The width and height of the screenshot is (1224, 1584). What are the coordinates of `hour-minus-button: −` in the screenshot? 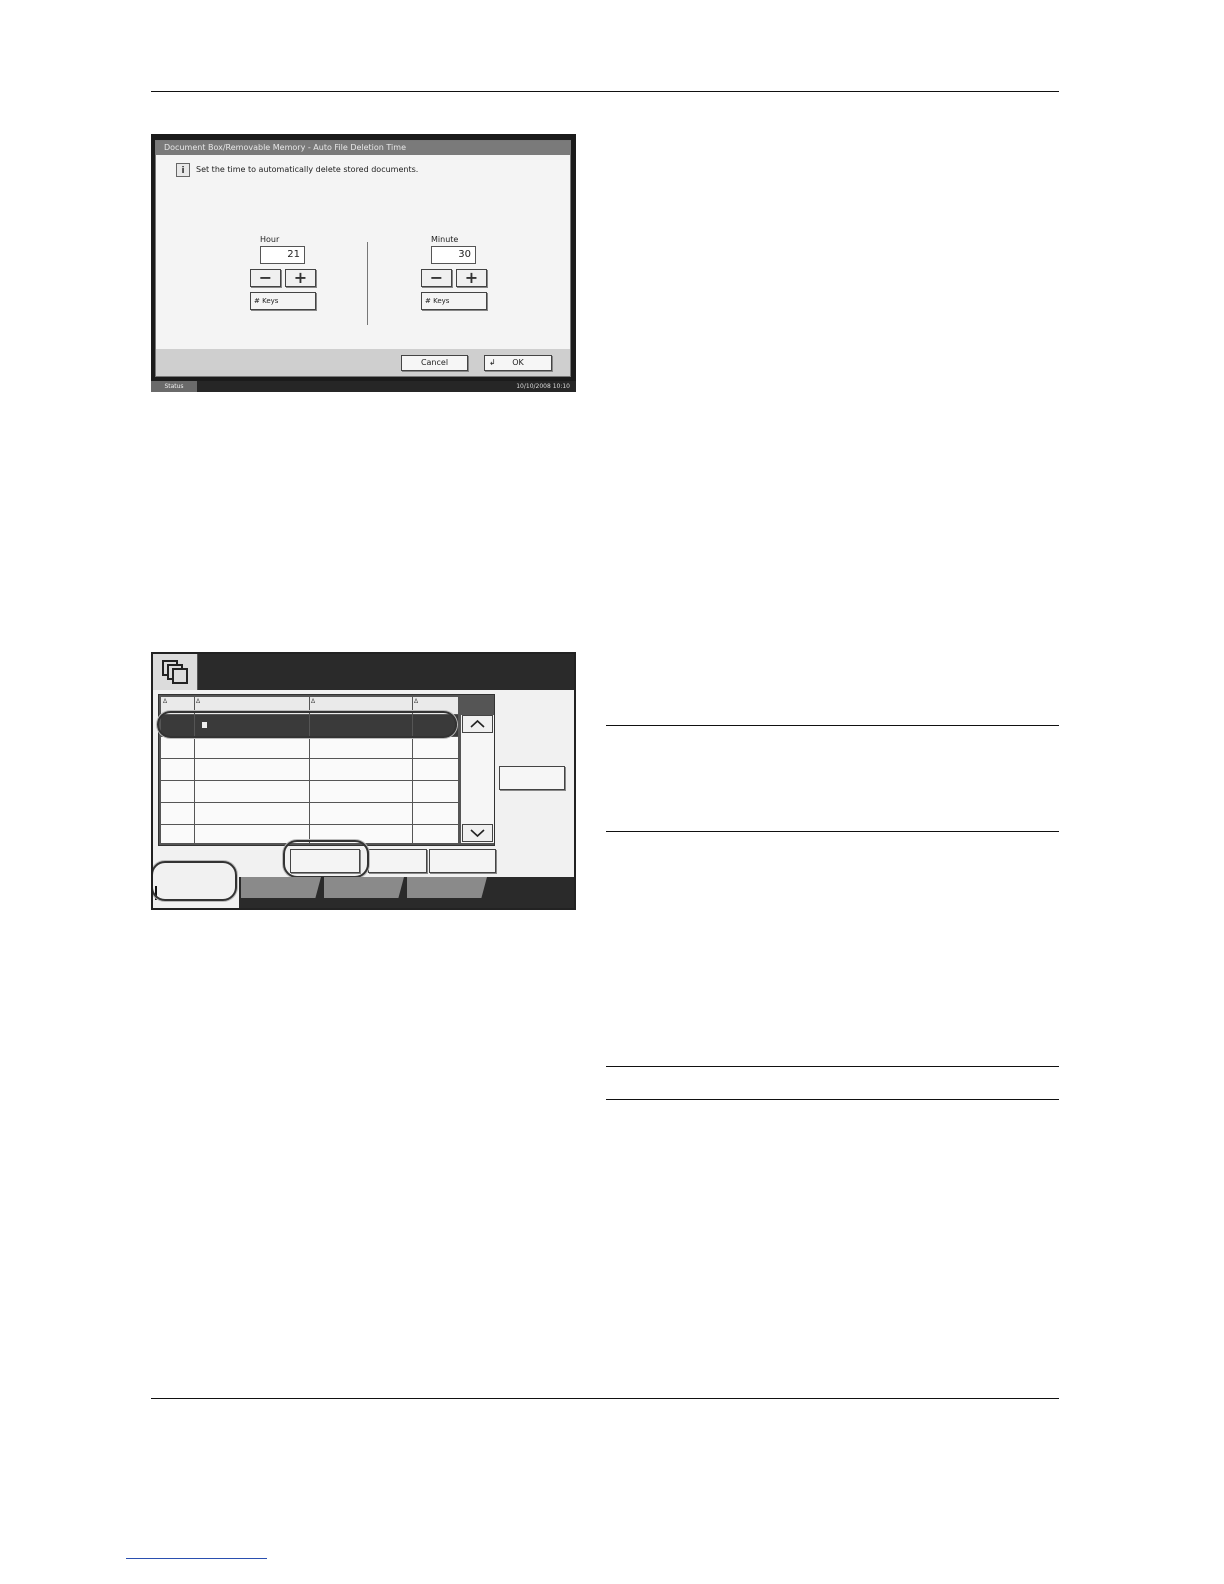 It's located at (265, 278).